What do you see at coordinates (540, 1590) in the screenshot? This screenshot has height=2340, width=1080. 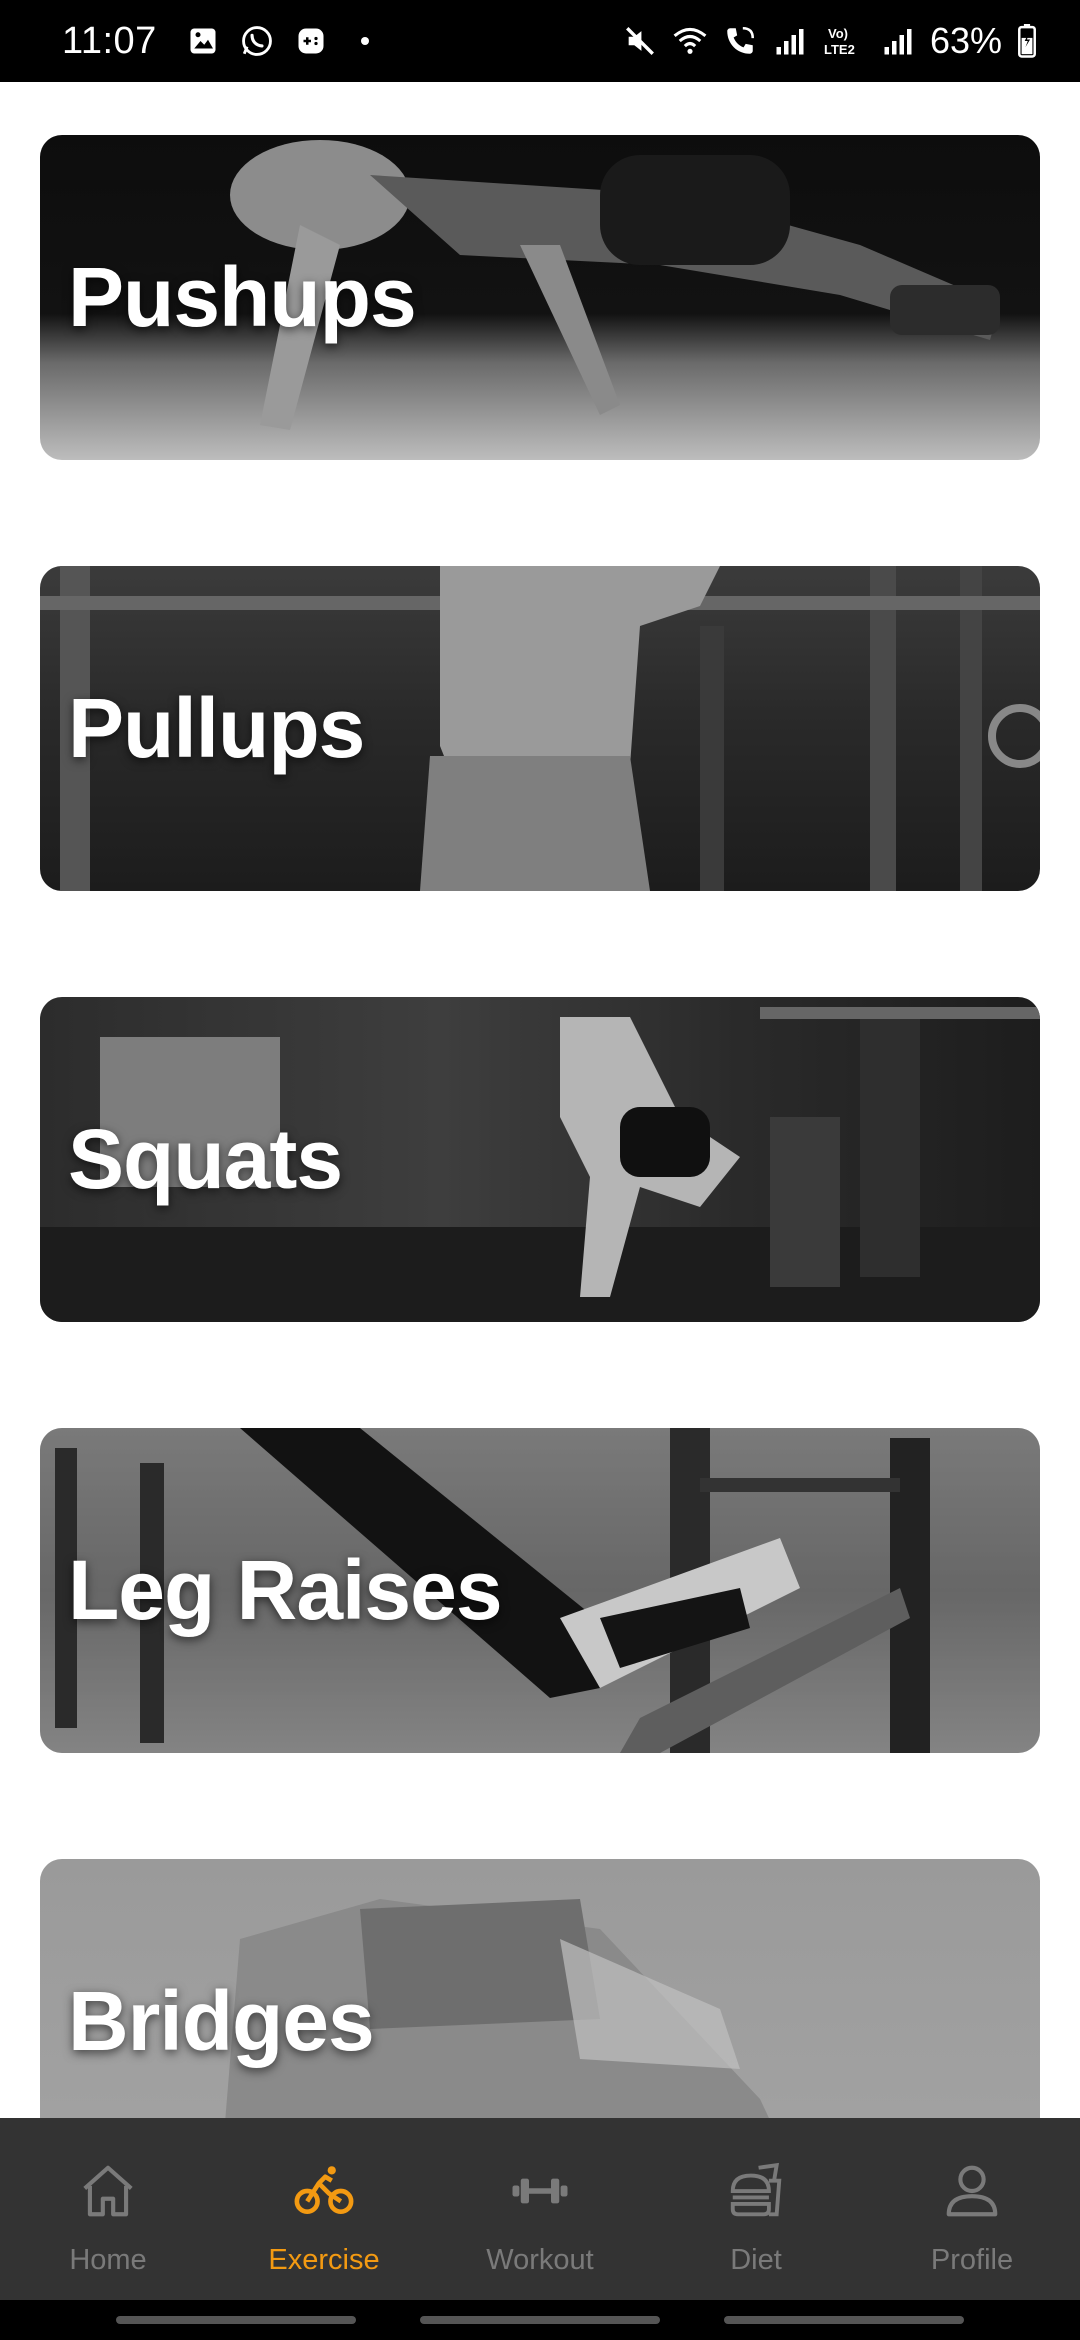 I see `exercise-card-leg-raises: Leg Raises` at bounding box center [540, 1590].